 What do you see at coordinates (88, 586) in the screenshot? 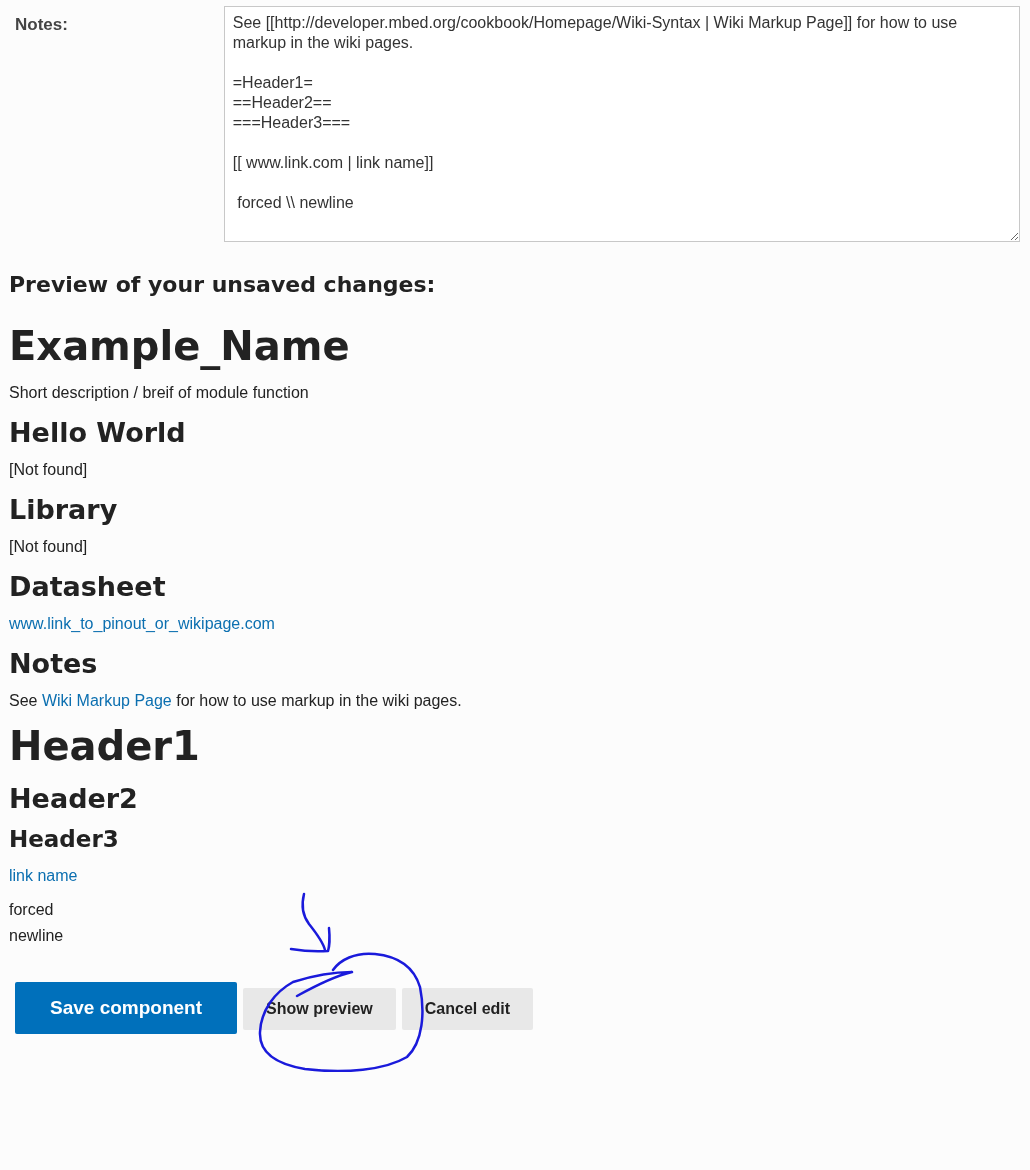
I see `section-heading: Datasheet` at bounding box center [88, 586].